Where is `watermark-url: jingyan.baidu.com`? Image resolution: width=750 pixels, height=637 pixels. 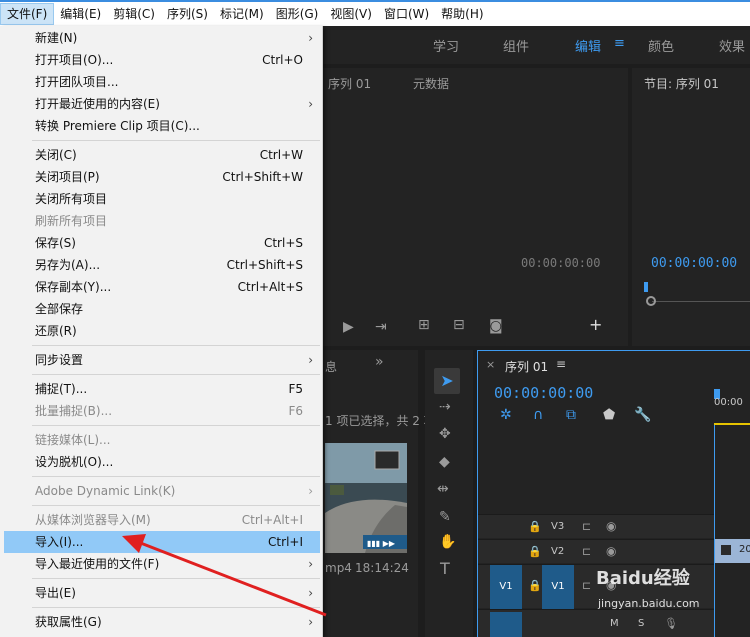
watermark-url: jingyan.baidu.com is located at coordinates (649, 603).